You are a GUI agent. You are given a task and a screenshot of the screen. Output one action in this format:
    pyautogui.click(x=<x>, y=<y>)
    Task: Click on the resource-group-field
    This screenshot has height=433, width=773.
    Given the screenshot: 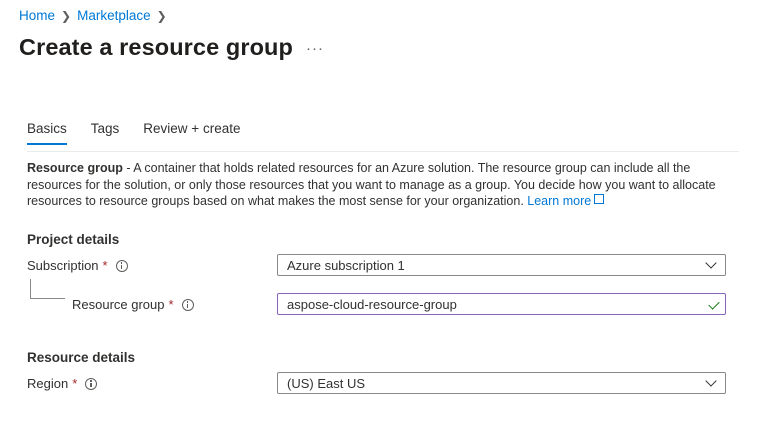 What is the action you would take?
    pyautogui.click(x=501, y=304)
    